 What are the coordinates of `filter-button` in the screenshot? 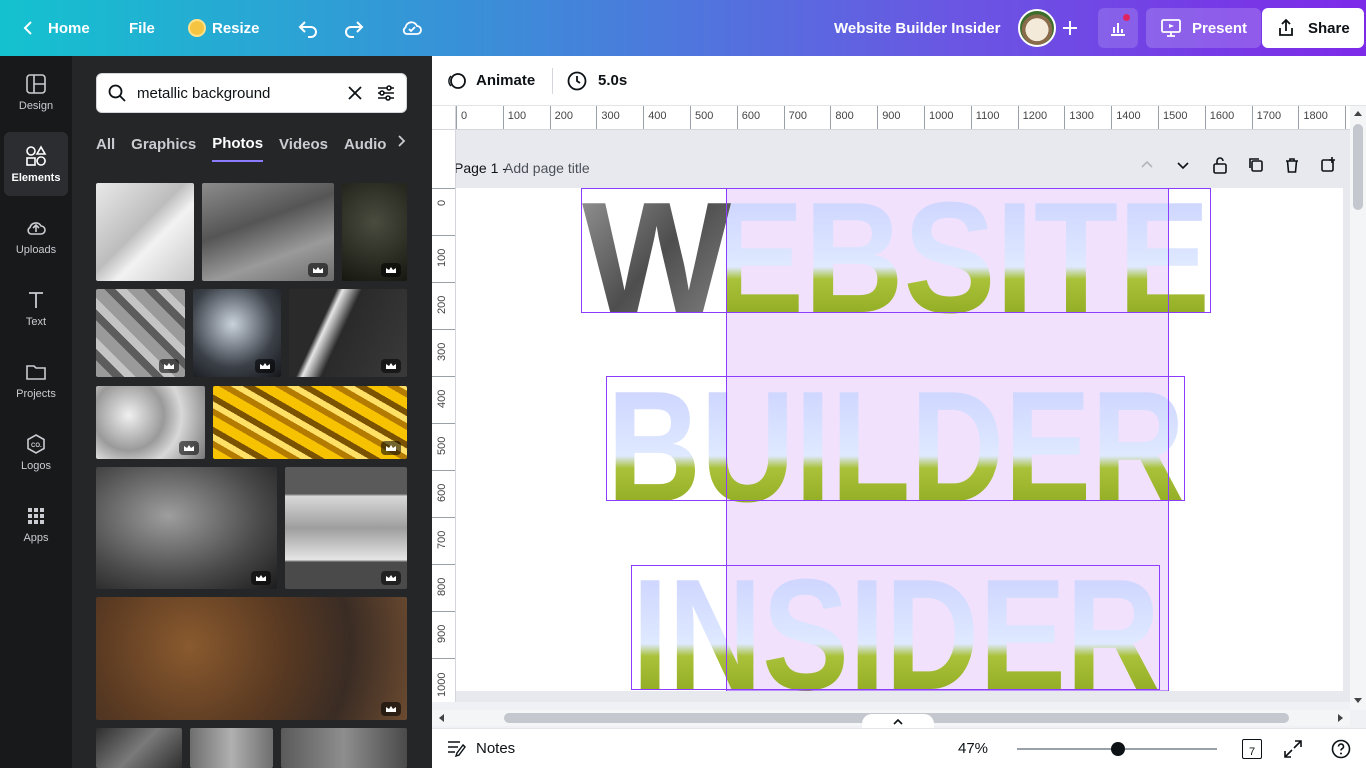 It's located at (386, 93).